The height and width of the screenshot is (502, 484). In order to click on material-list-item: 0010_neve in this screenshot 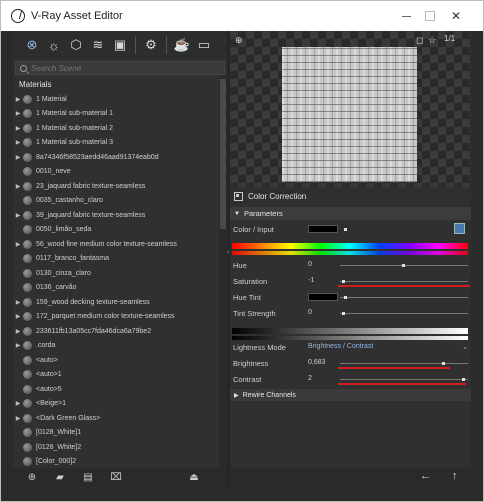, I will do `click(116, 172)`.